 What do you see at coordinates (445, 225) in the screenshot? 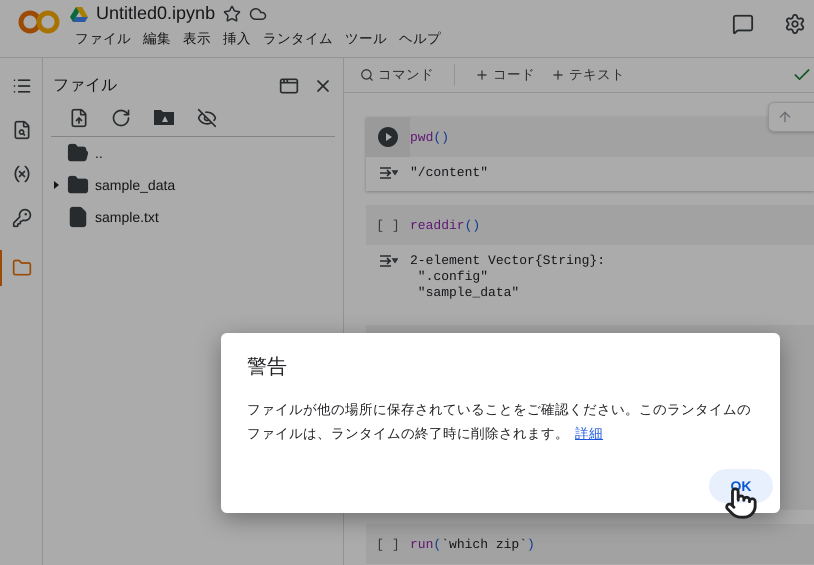
I see `code-text: readdir()` at bounding box center [445, 225].